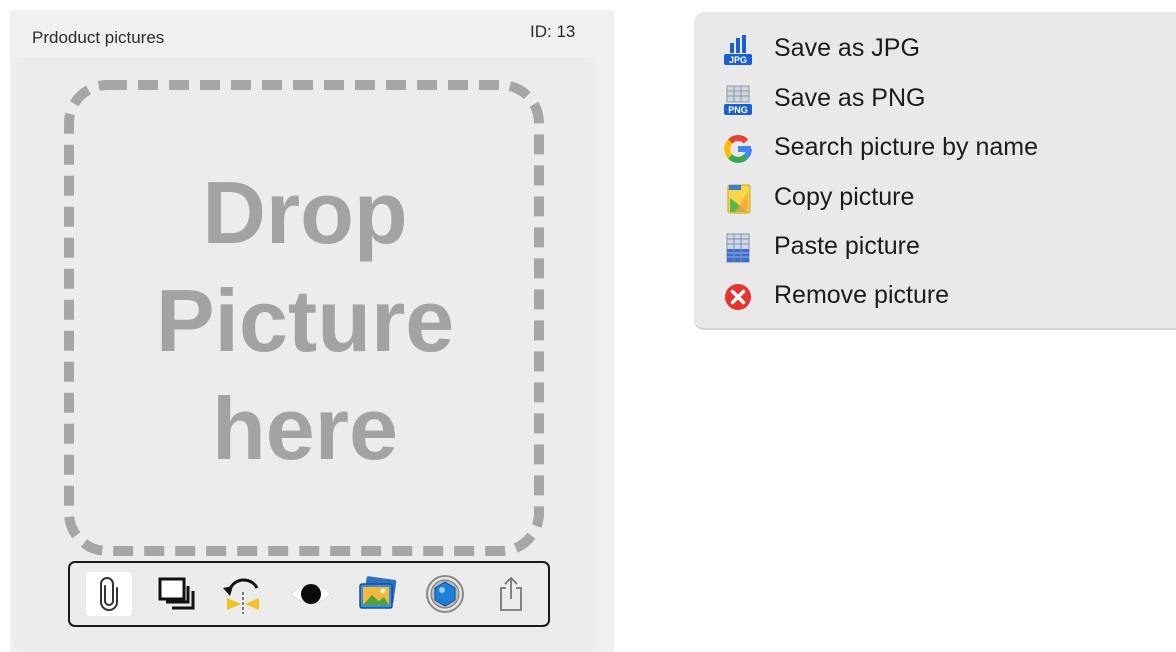 This screenshot has height=652, width=1176. Describe the element at coordinates (738, 100) in the screenshot. I see `png-file-icon: PNG` at that location.